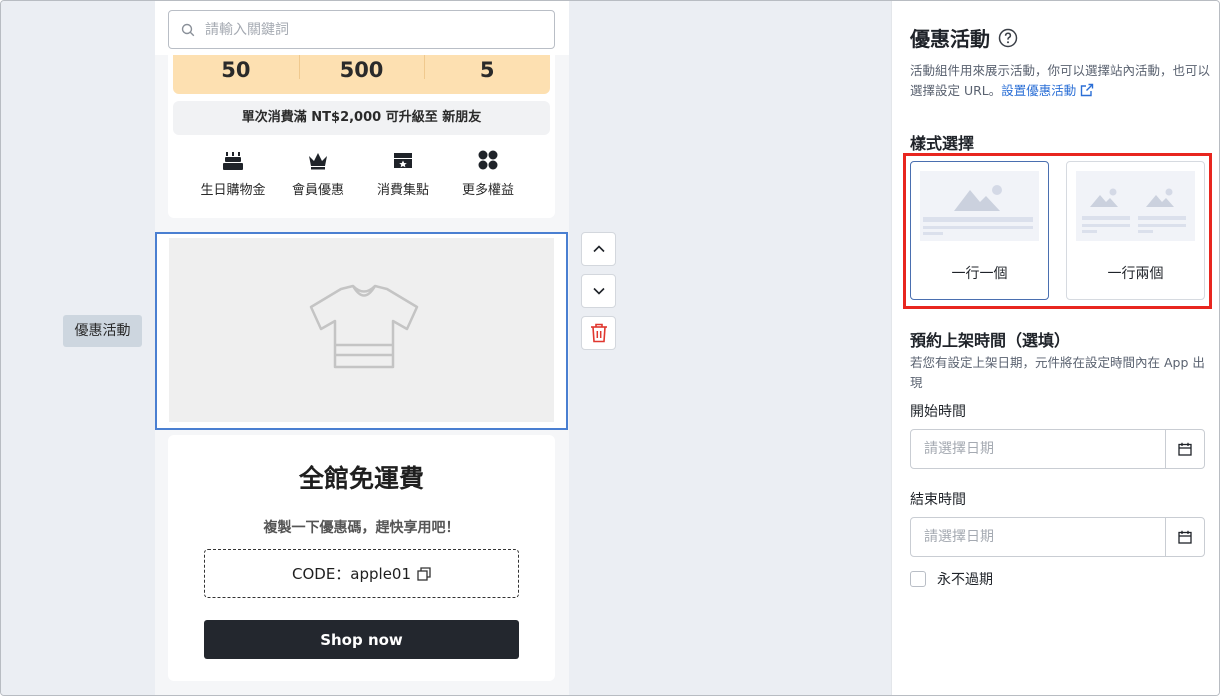 This screenshot has height=696, width=1220. I want to click on never-expire-option: 永不過期, so click(951, 579).